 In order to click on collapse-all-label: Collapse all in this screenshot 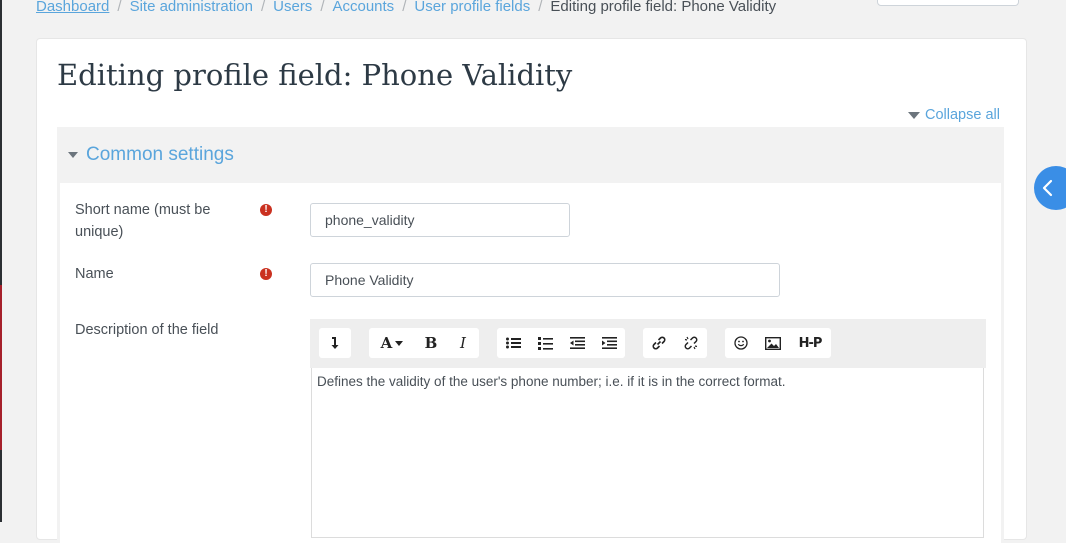, I will do `click(962, 115)`.